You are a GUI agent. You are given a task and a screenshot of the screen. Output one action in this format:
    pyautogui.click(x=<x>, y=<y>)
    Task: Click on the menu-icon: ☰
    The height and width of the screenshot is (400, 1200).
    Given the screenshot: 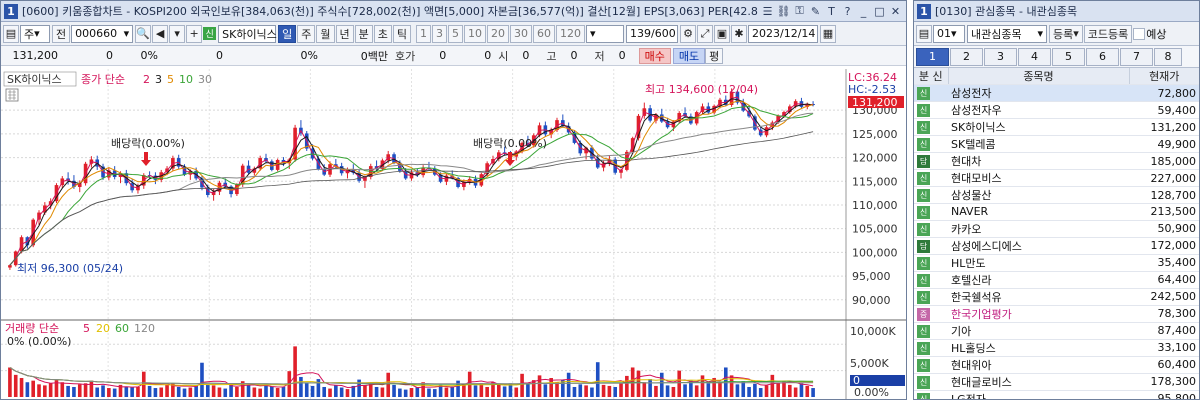 What is the action you would take?
    pyautogui.click(x=767, y=11)
    